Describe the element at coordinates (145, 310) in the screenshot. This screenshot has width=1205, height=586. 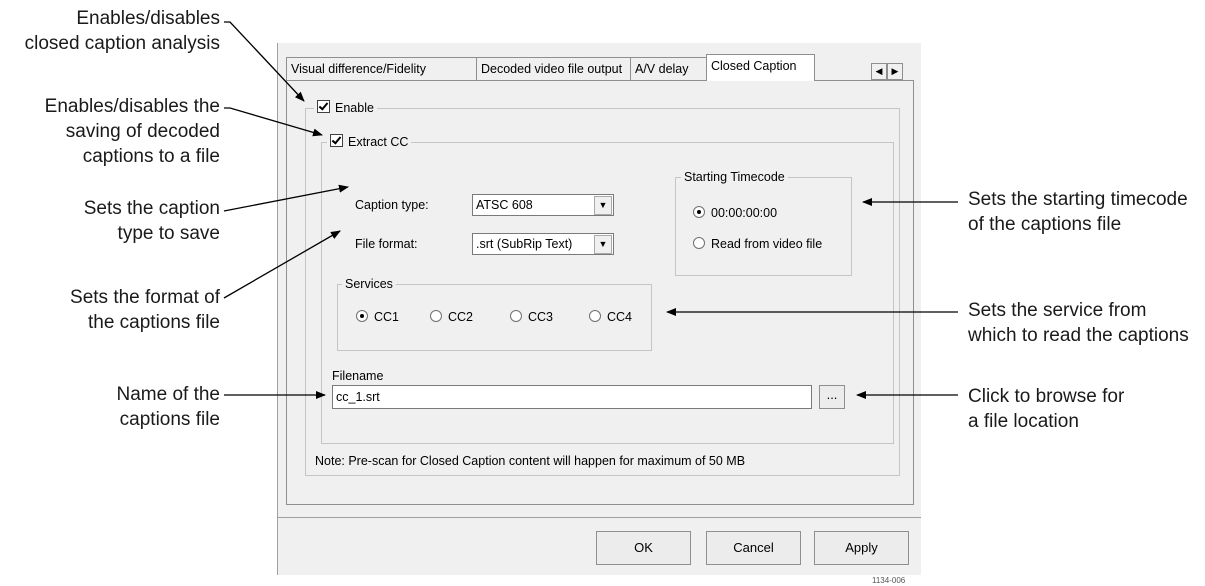
I see `callout-file-format: Sets the format of the captions file` at that location.